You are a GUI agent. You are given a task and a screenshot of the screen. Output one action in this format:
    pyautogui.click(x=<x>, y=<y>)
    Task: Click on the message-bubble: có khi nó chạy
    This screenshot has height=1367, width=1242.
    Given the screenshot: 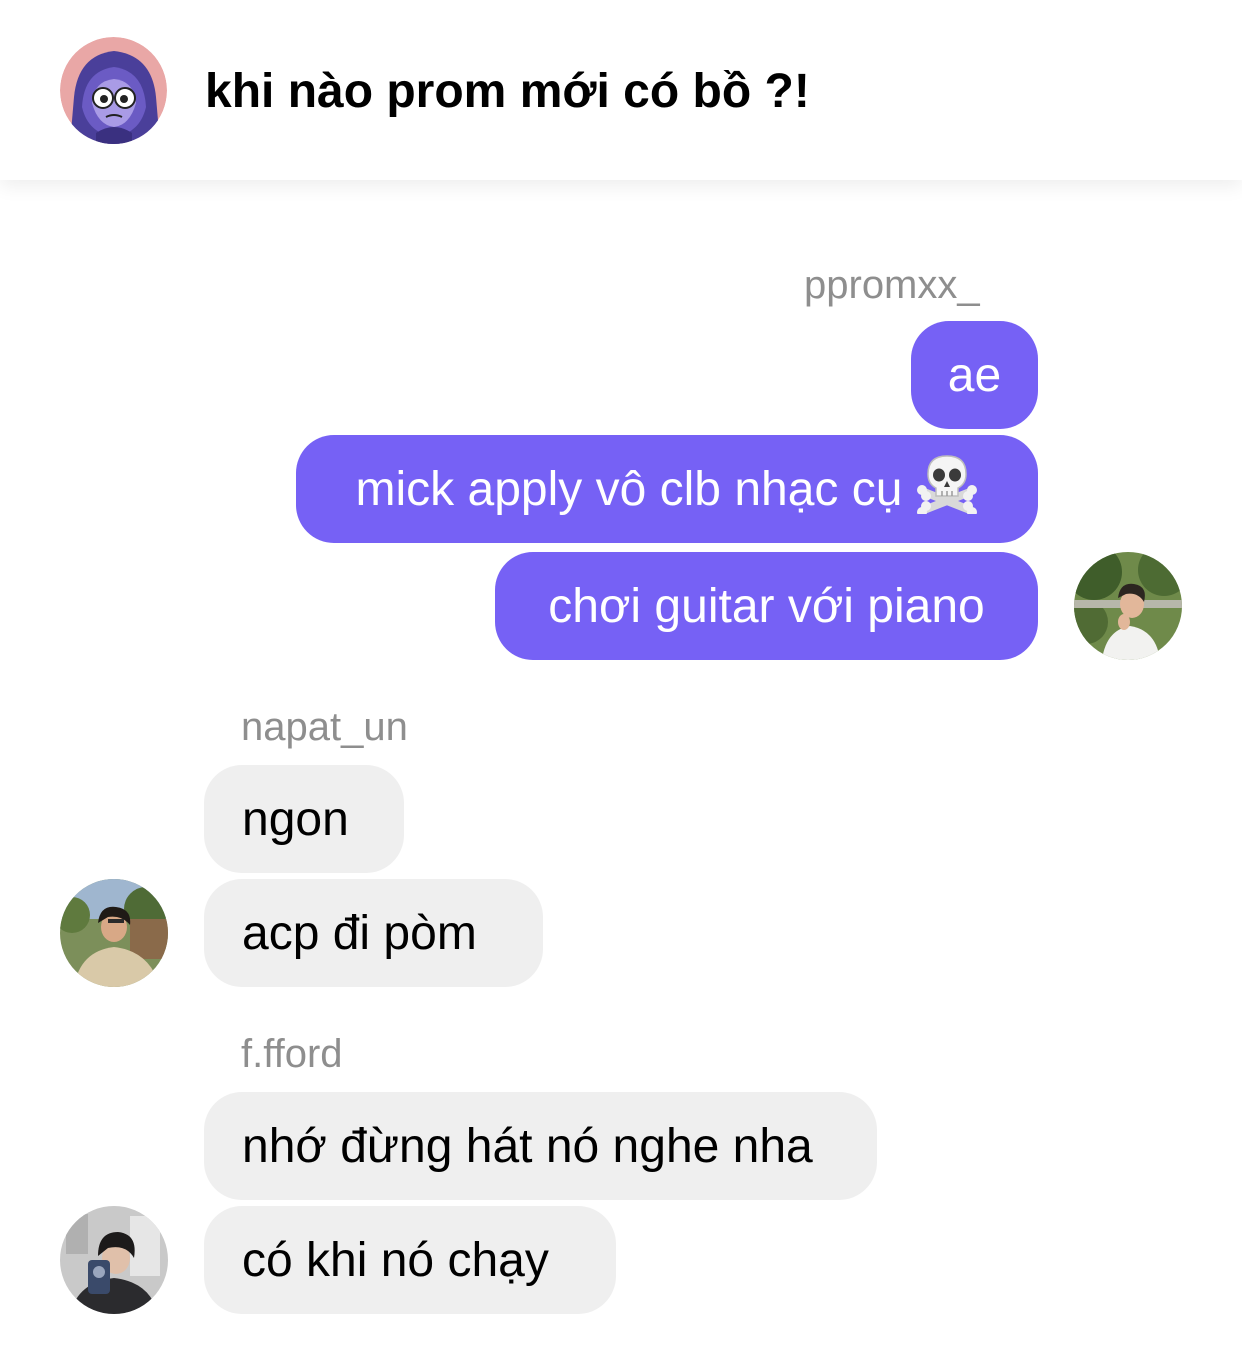 What is the action you would take?
    pyautogui.click(x=410, y=1260)
    